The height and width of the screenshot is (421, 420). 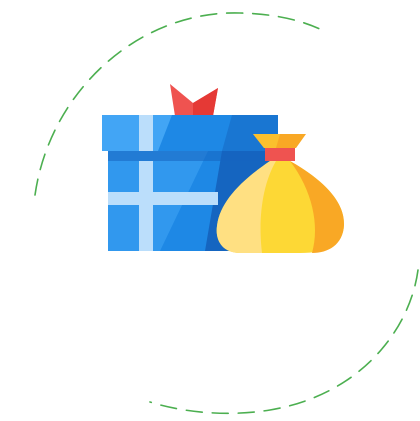 What do you see at coordinates (205, 102) in the screenshot?
I see `gift-bow-shade` at bounding box center [205, 102].